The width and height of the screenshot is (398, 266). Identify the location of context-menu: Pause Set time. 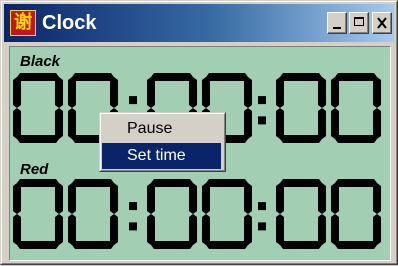
(162, 142).